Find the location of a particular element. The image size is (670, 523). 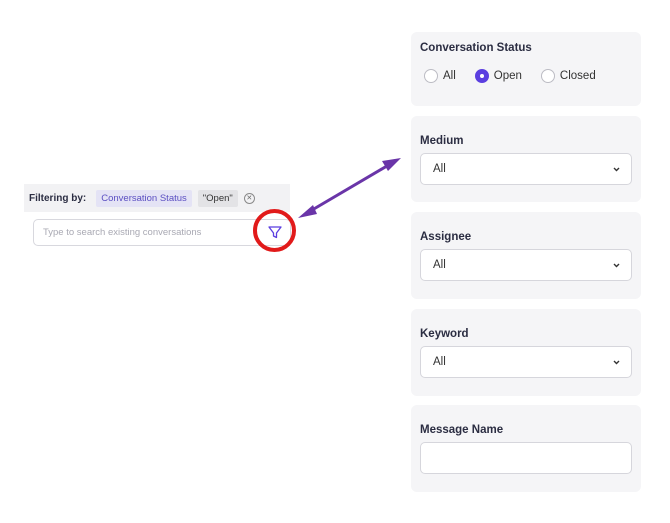

filter-chip-field: Conversation Status is located at coordinates (144, 198).